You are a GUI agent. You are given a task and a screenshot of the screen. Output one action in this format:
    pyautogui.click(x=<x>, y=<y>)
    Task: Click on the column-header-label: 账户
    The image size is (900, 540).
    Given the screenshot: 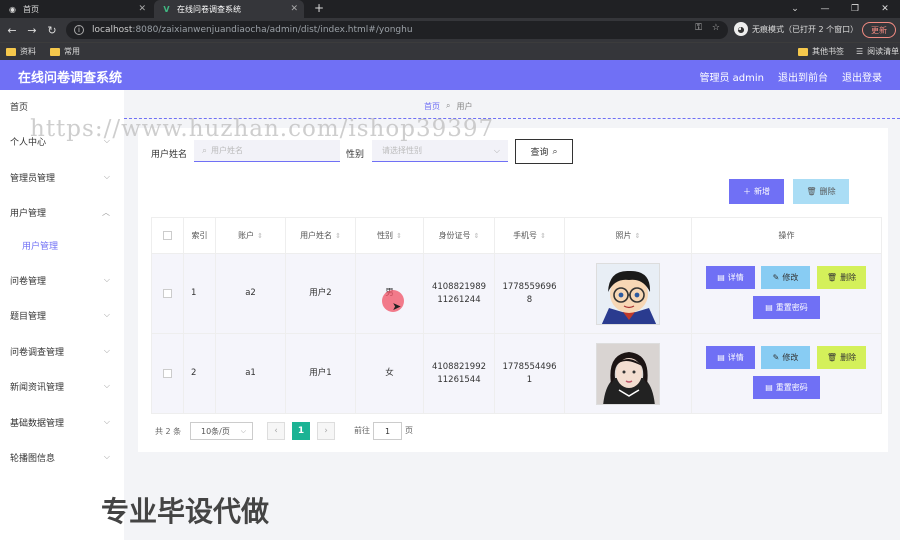 What is the action you would take?
    pyautogui.click(x=246, y=235)
    